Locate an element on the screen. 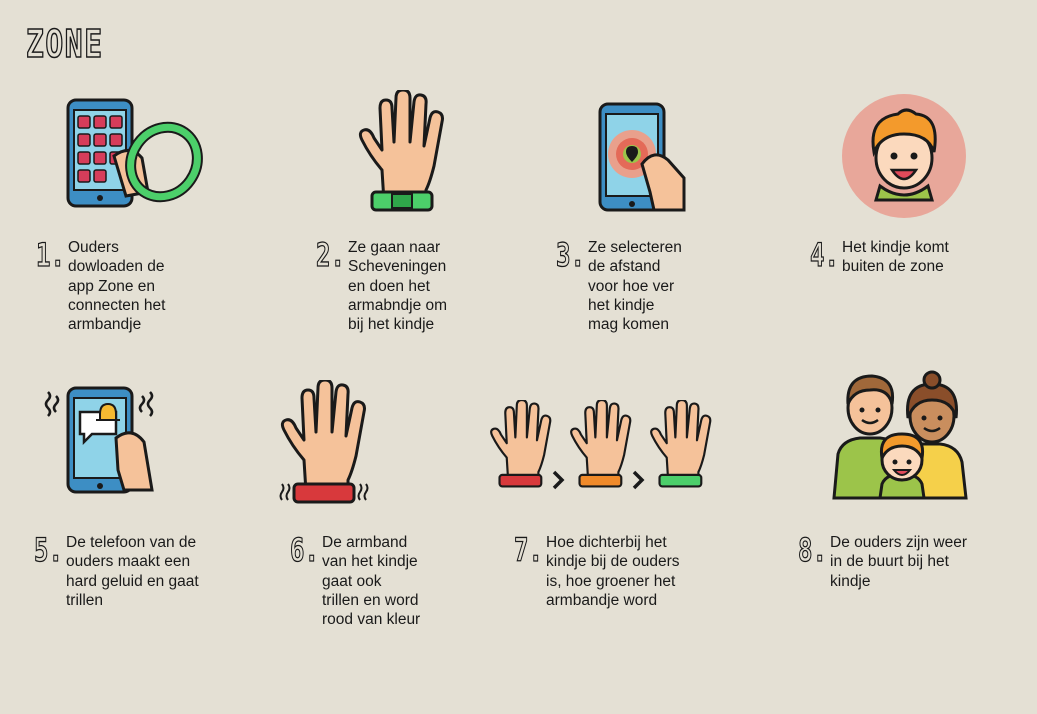 This screenshot has height=714, width=1037. step-text: Het kindje komt buiten de zone is located at coordinates (895, 257).